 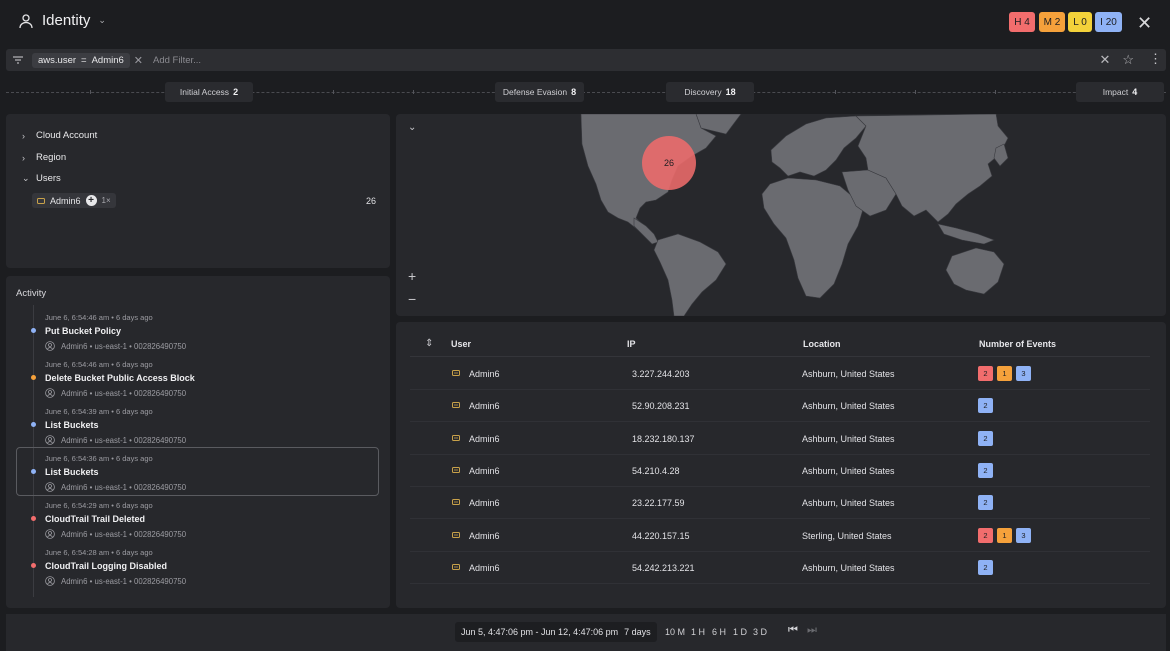 What do you see at coordinates (847, 535) in the screenshot?
I see `cell-location: Sterling, United States` at bounding box center [847, 535].